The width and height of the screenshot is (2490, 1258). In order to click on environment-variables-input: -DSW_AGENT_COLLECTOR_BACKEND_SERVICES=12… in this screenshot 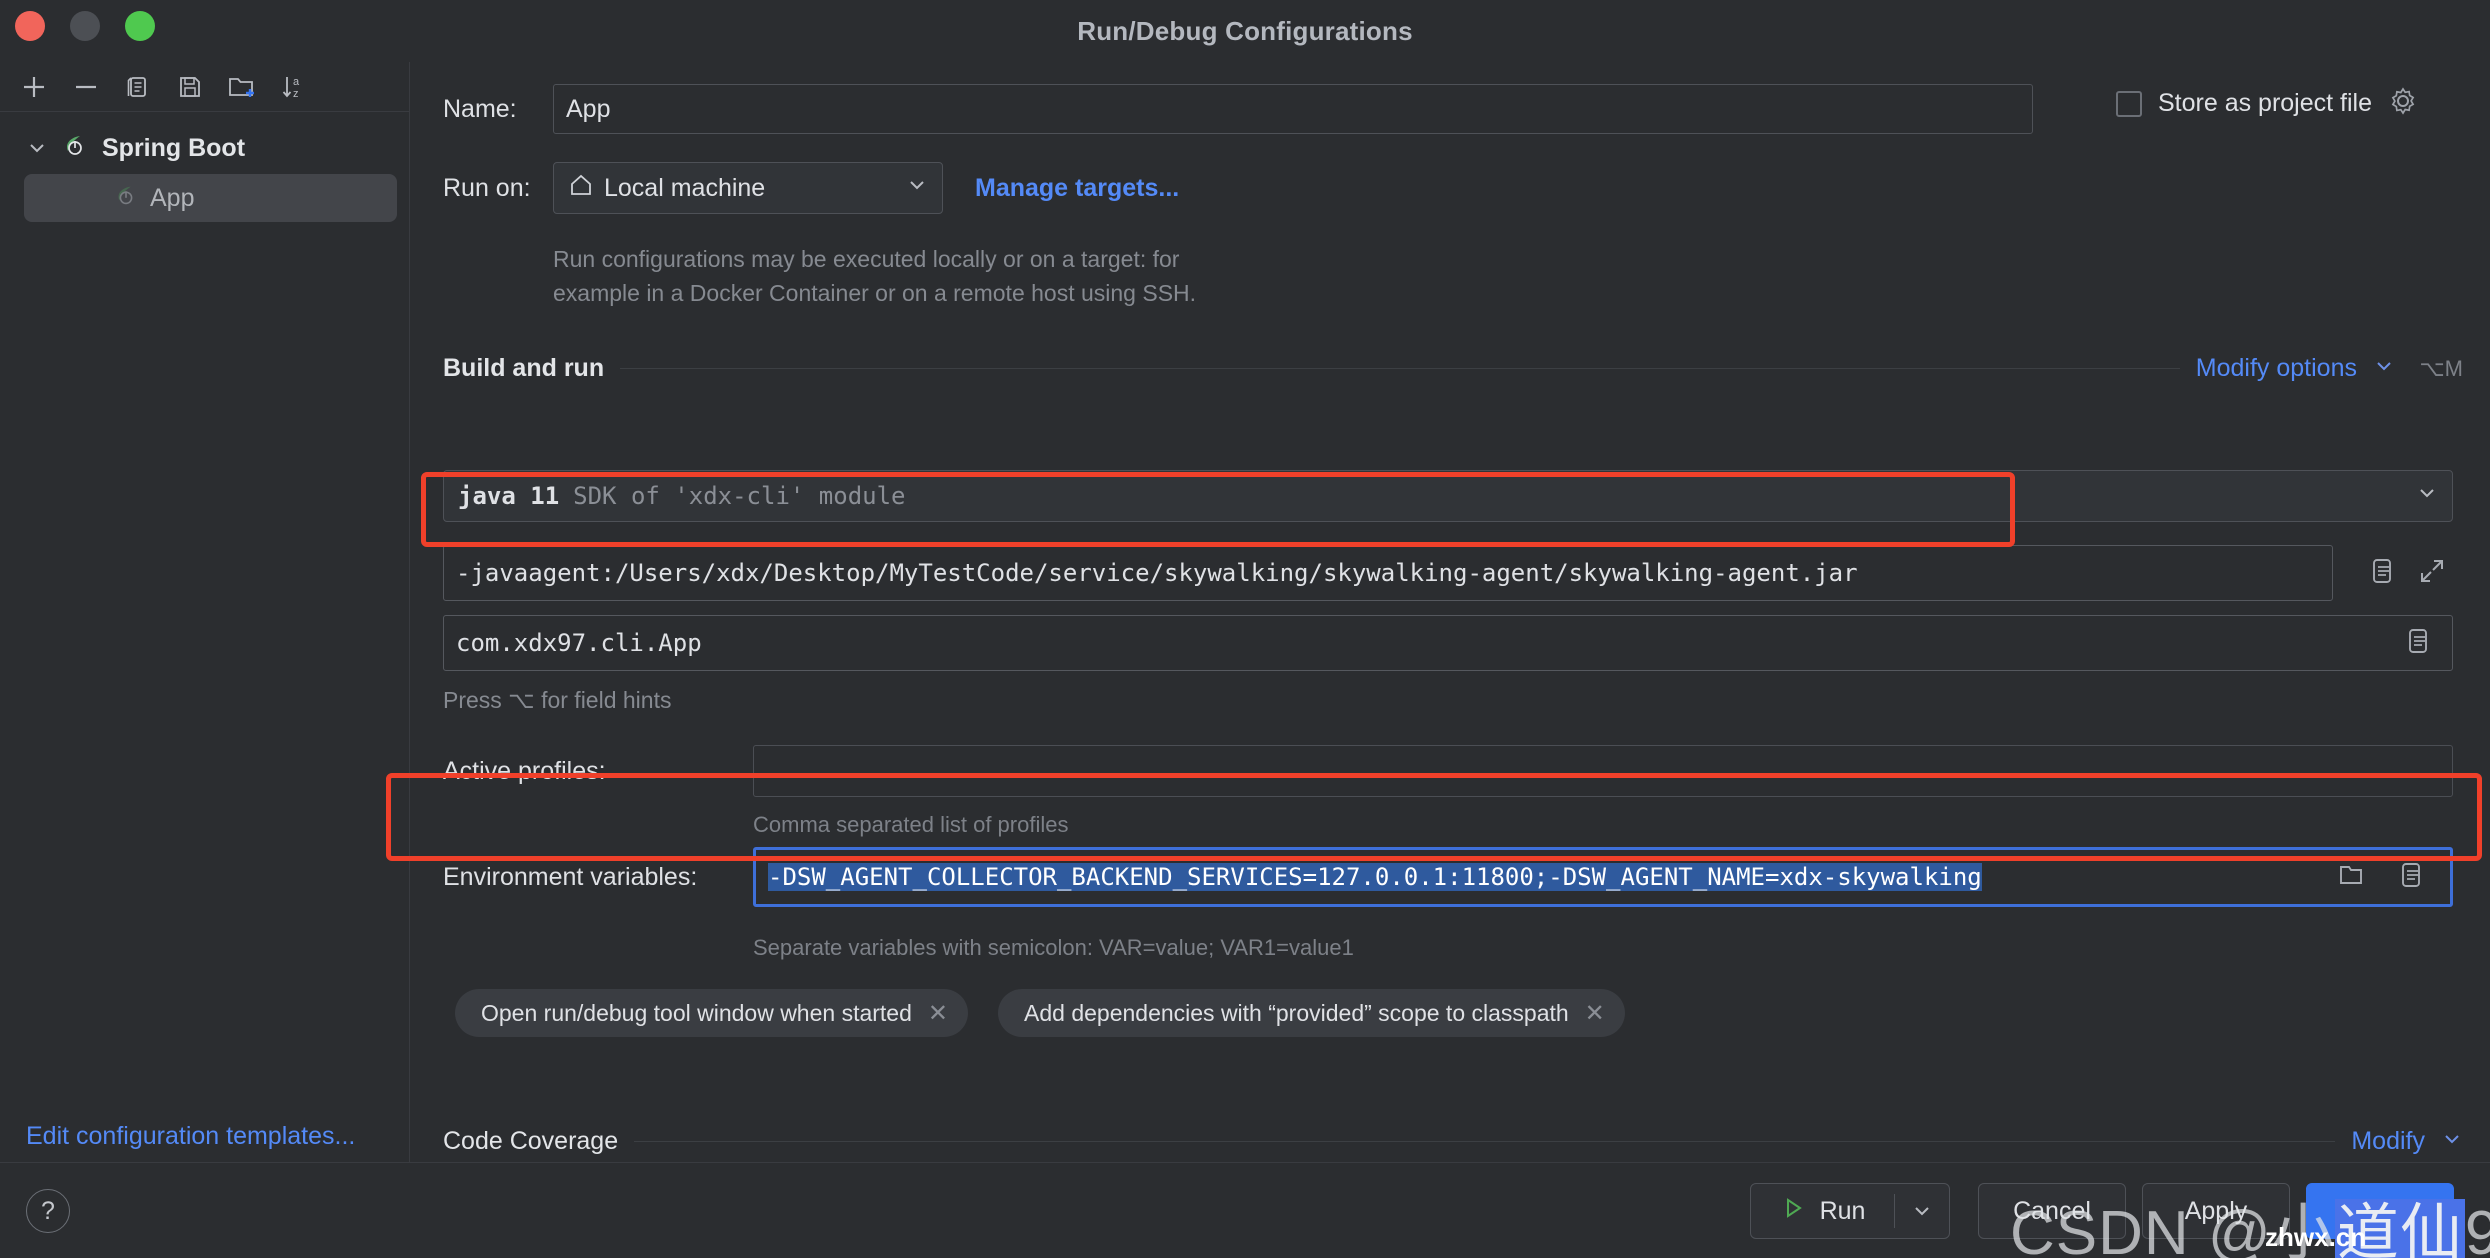, I will do `click(1375, 877)`.